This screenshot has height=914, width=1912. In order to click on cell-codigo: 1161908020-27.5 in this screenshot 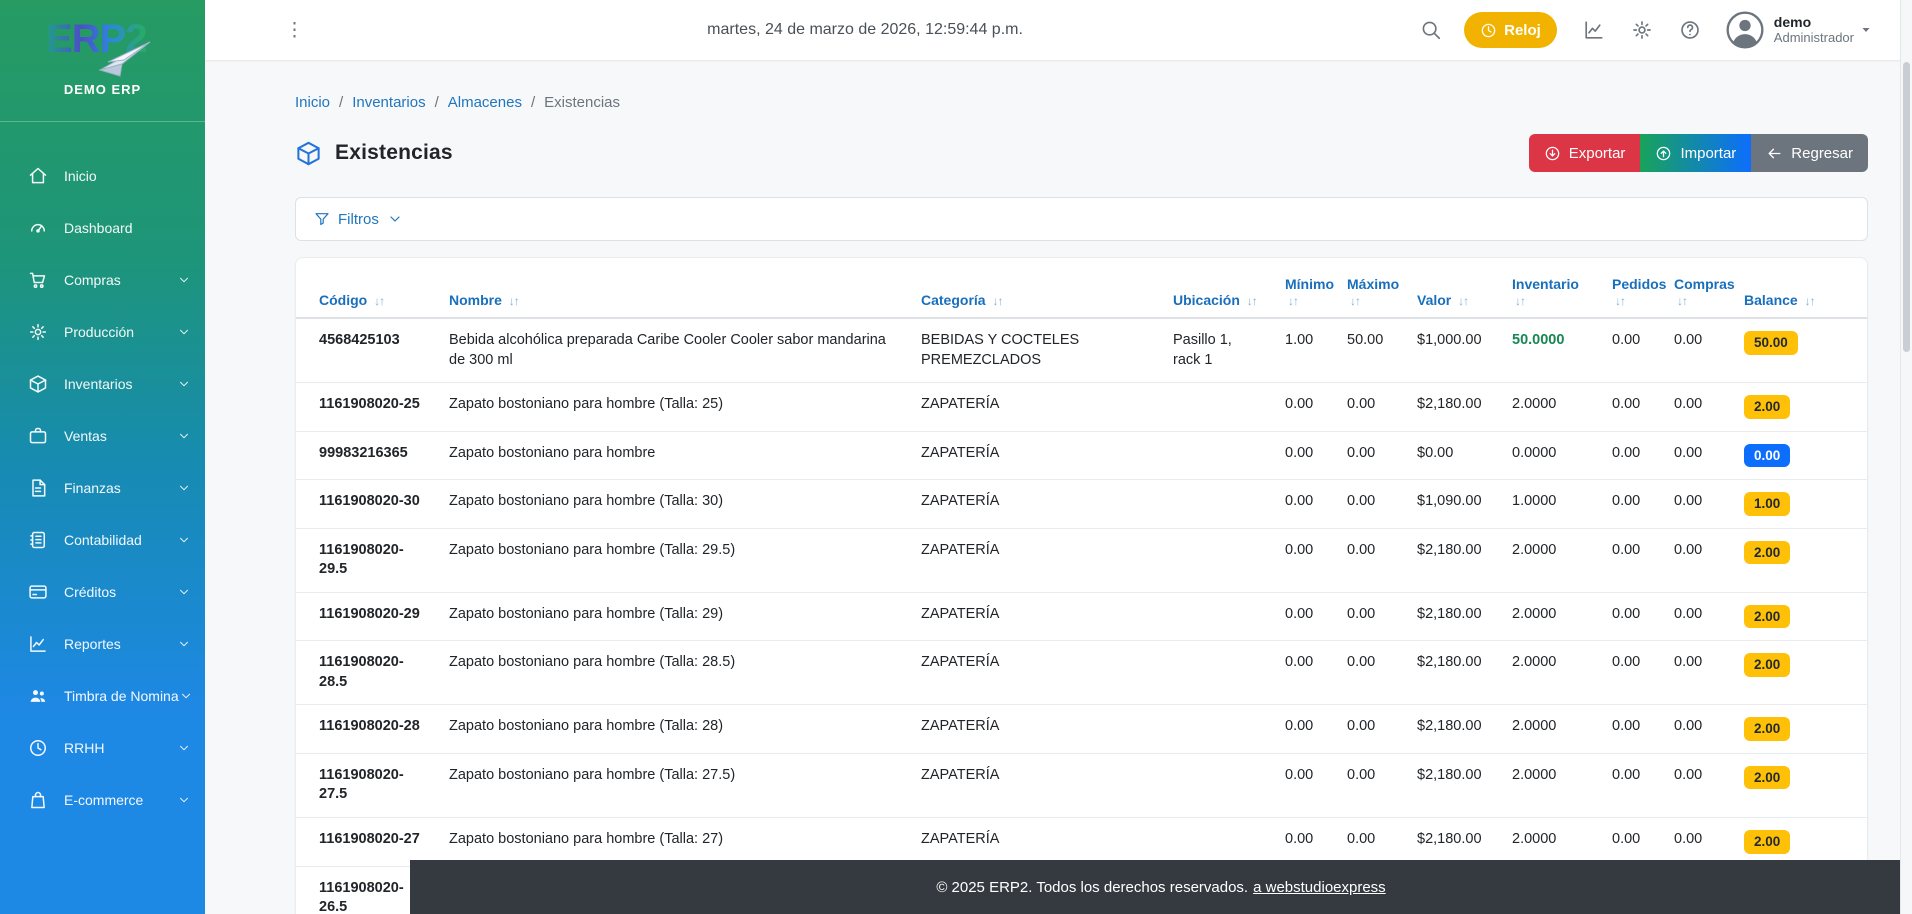, I will do `click(366, 786)`.